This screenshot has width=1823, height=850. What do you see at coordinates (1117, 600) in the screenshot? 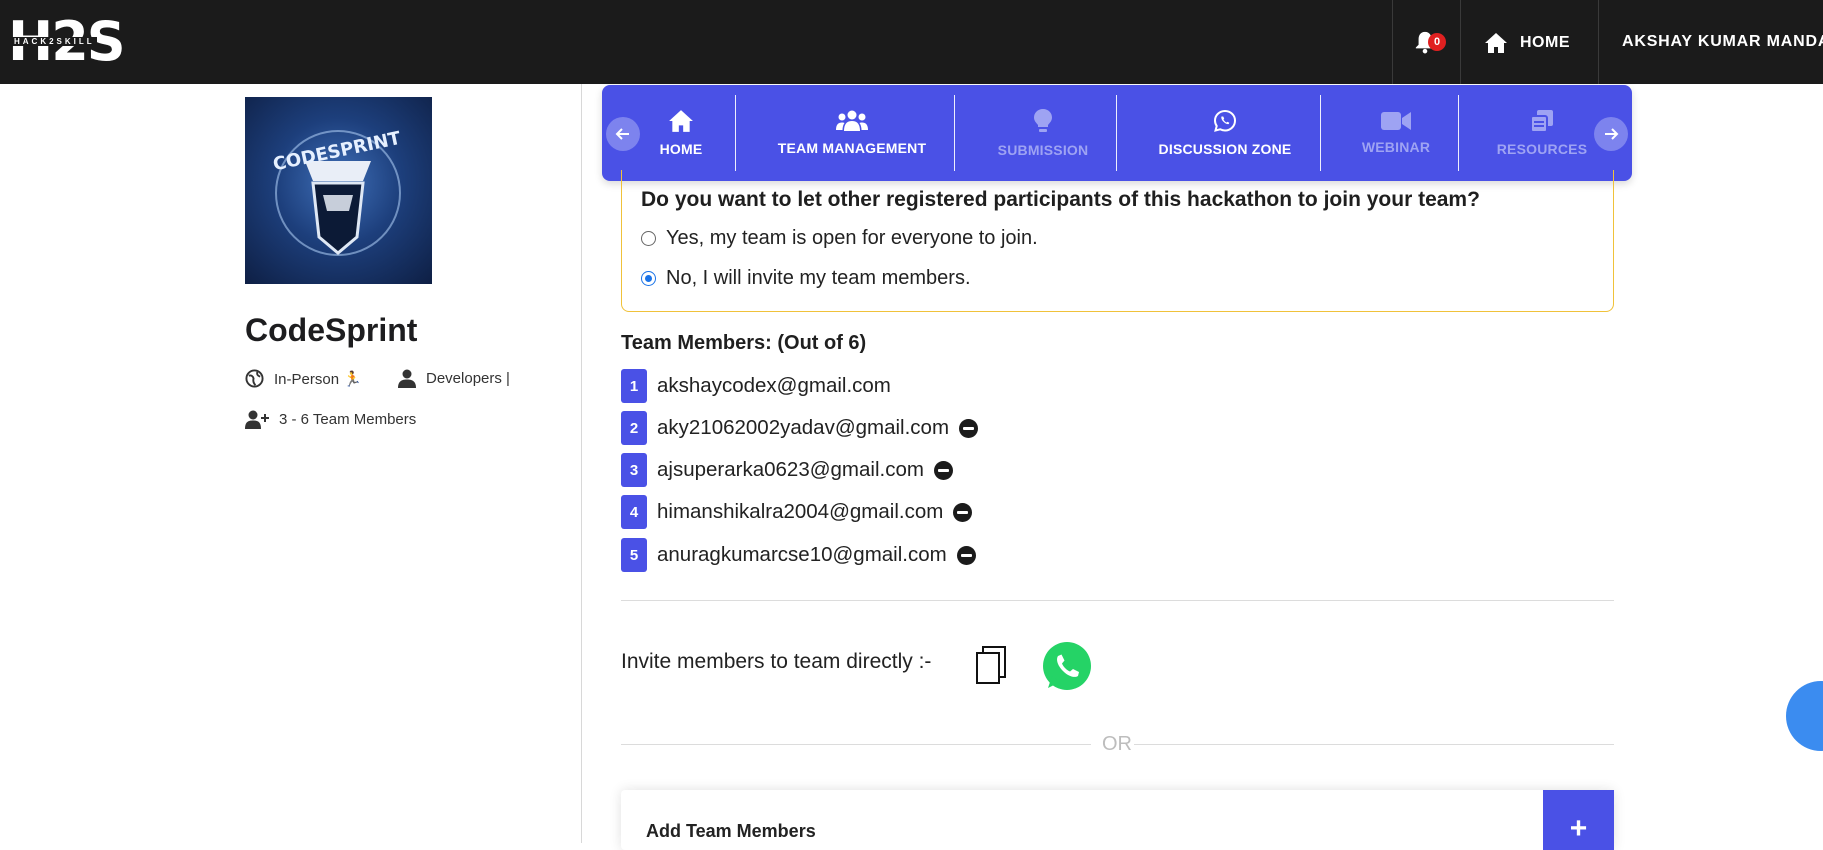
I see `section-divider` at bounding box center [1117, 600].